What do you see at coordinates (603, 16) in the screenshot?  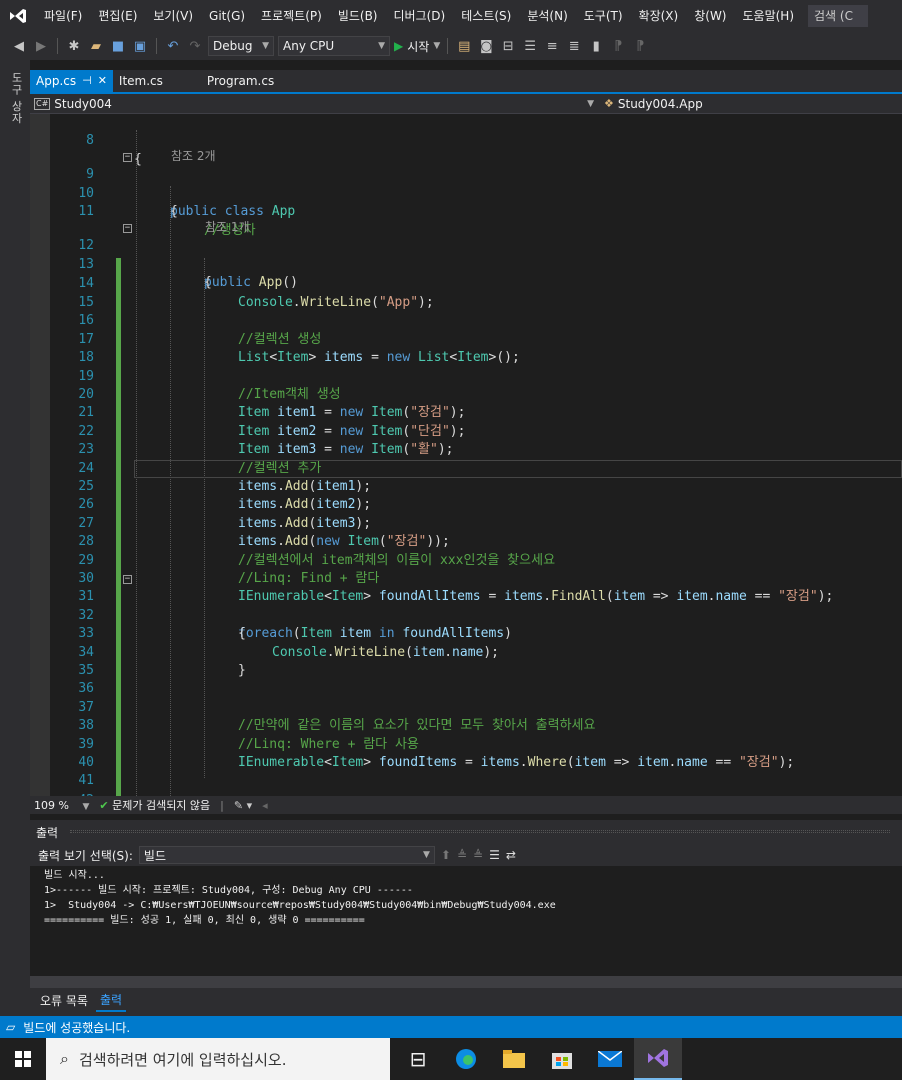 I see `menu-tools: 도구(T)` at bounding box center [603, 16].